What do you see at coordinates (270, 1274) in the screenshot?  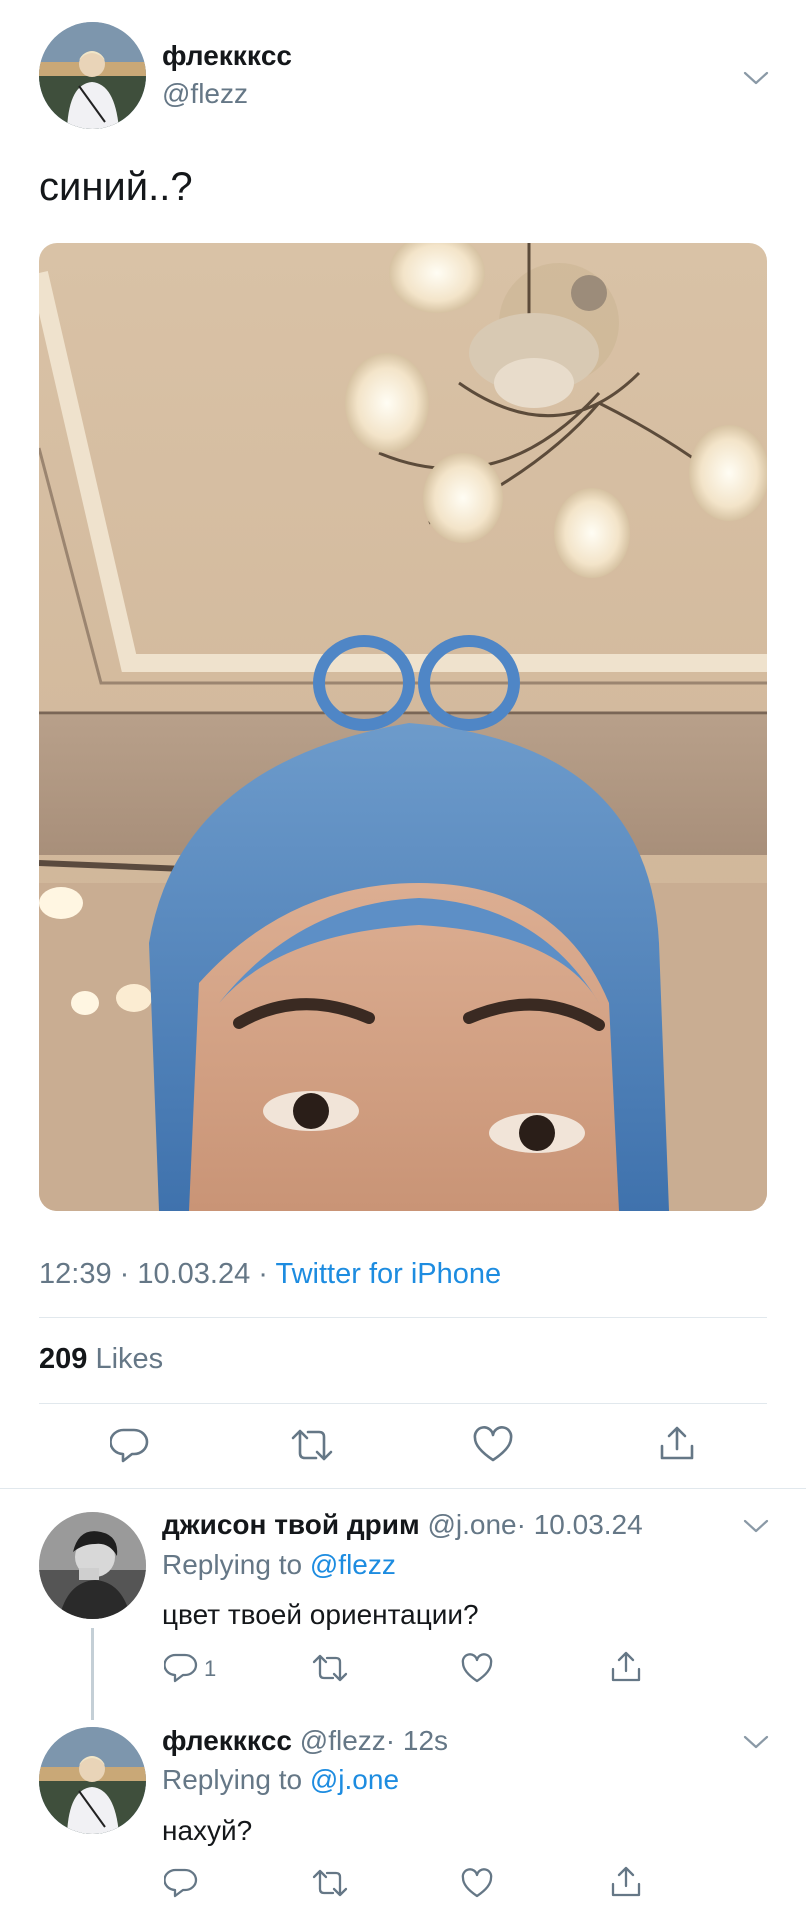 I see `tweet-meta: 12:39 · 10.03.24 · Twitter for iPhone` at bounding box center [270, 1274].